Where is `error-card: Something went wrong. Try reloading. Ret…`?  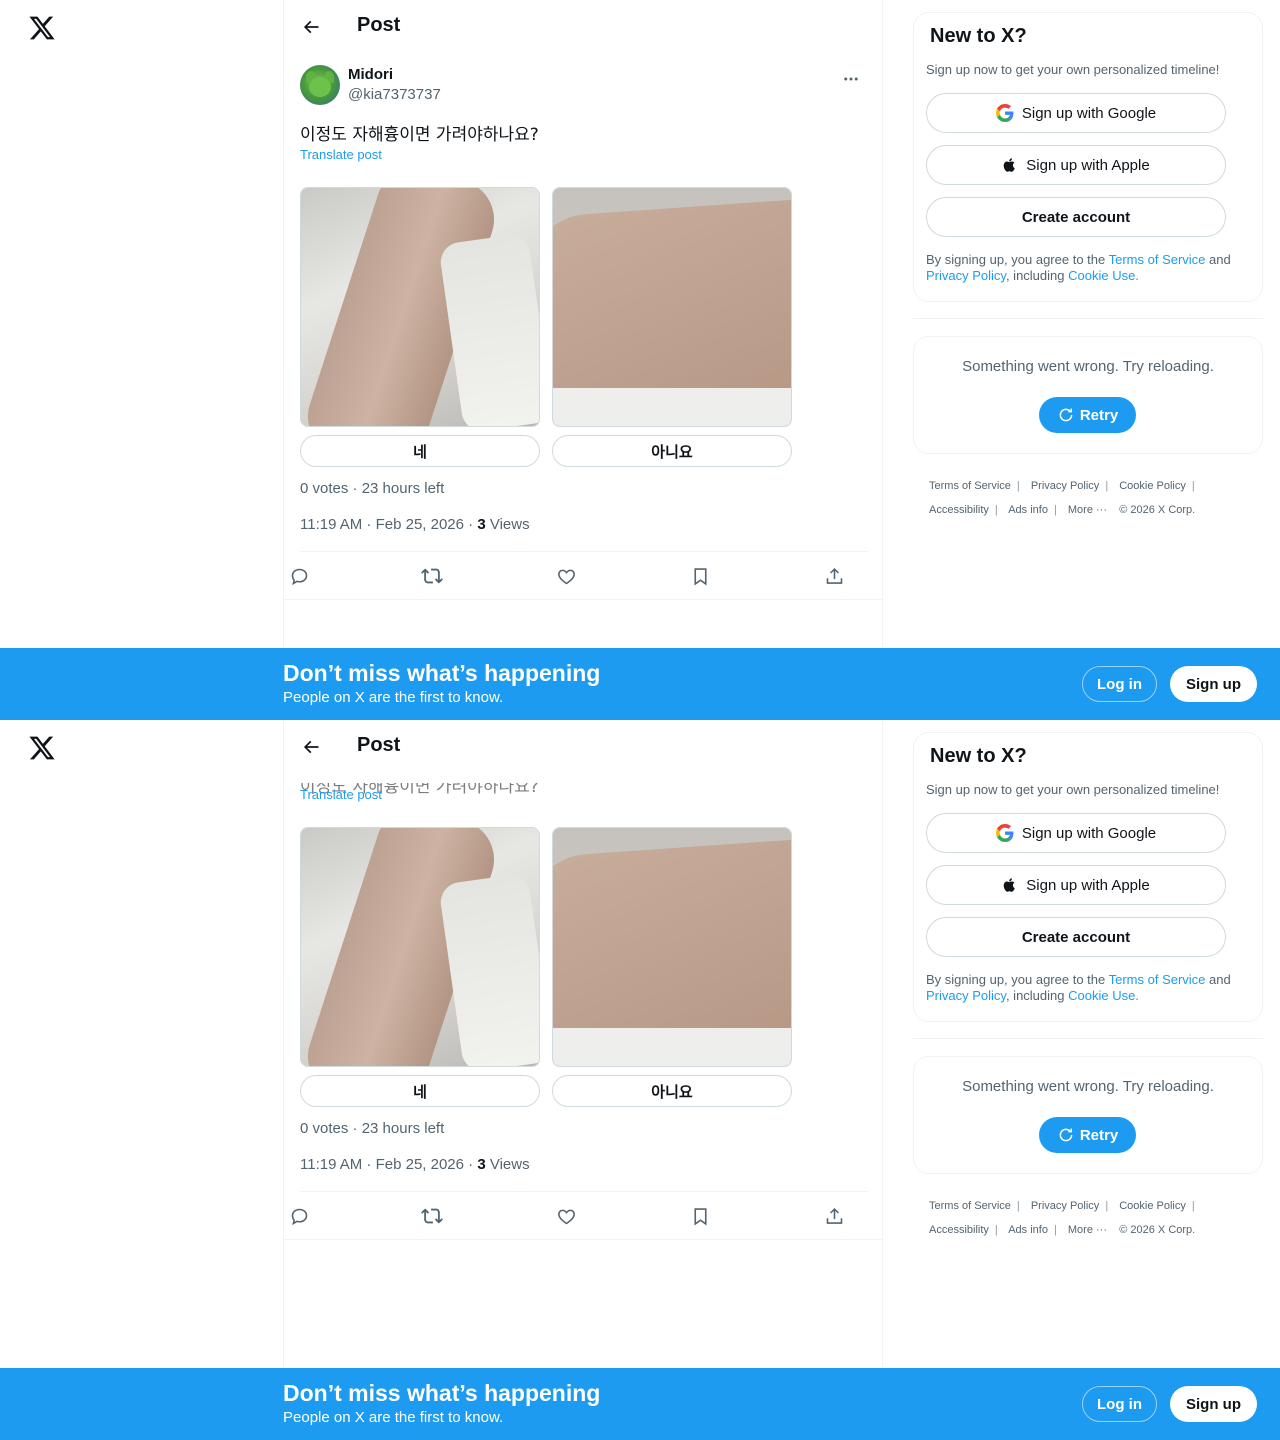 error-card: Something went wrong. Try reloading. Ret… is located at coordinates (1088, 1115).